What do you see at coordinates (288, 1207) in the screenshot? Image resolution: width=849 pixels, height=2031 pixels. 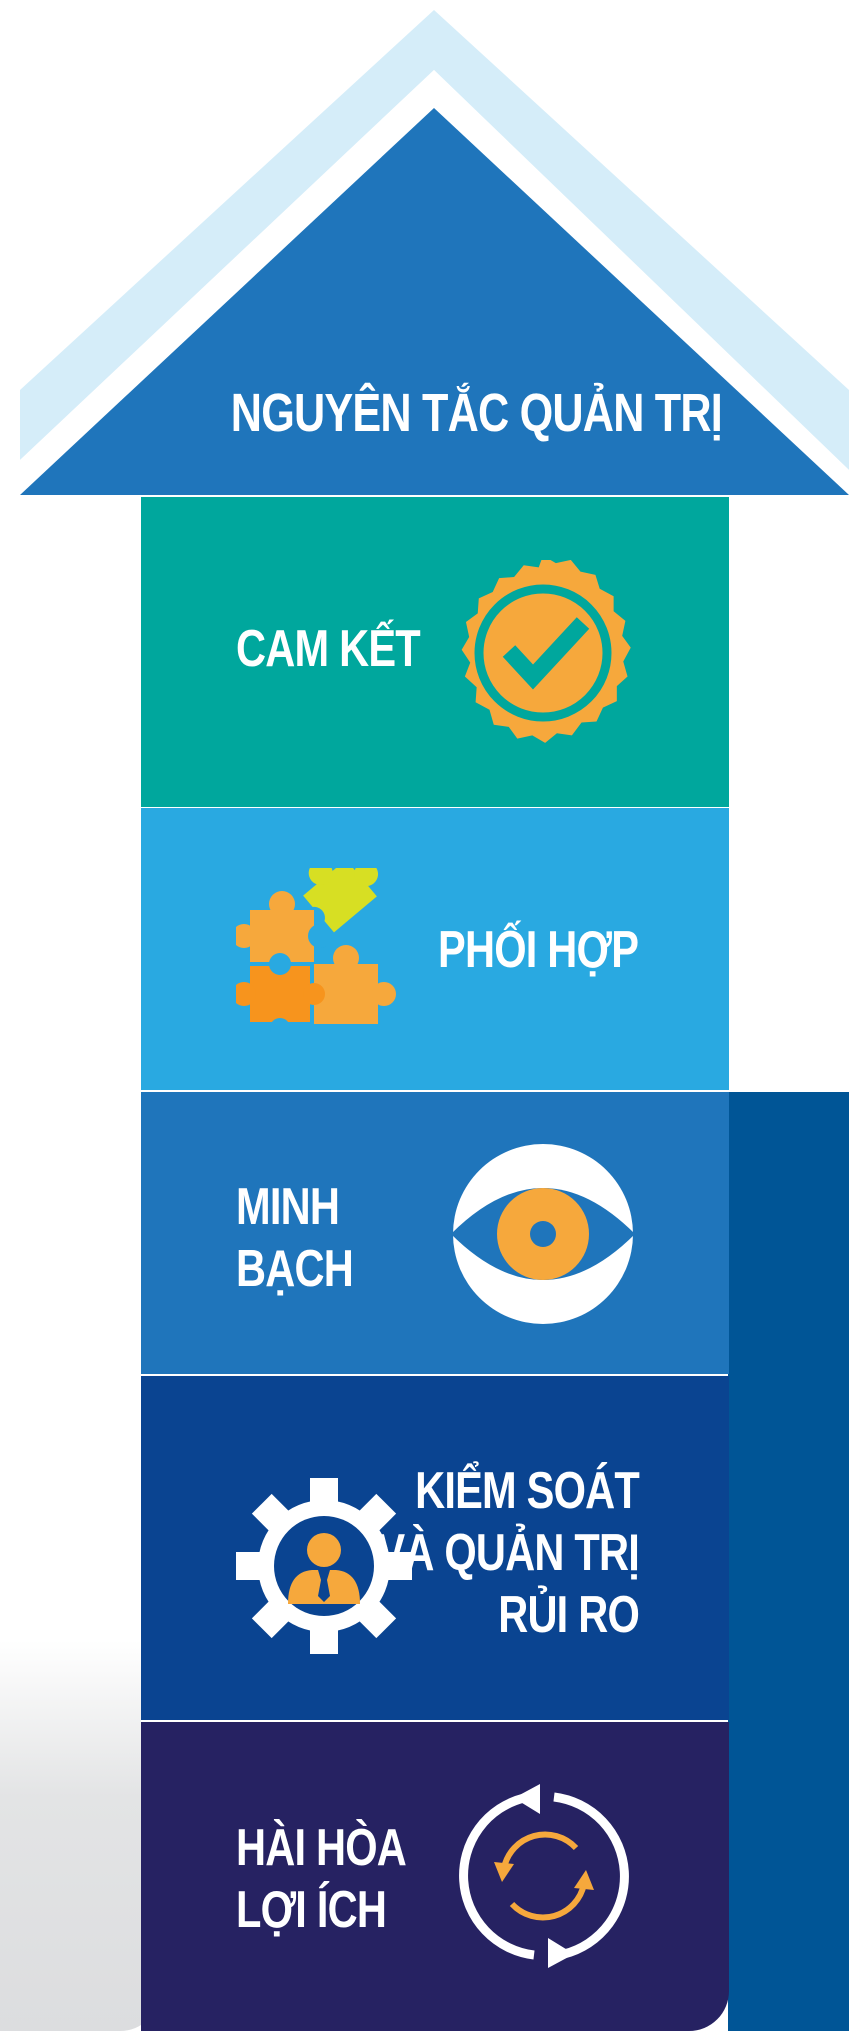 I see `block-minh-bach-line-1: MINH` at bounding box center [288, 1207].